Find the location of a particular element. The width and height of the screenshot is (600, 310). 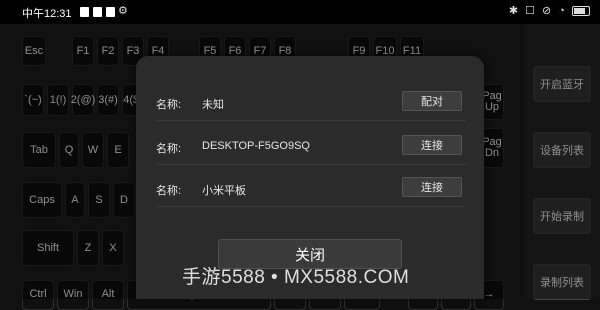

settings-icon: ⚙ is located at coordinates (123, 11).